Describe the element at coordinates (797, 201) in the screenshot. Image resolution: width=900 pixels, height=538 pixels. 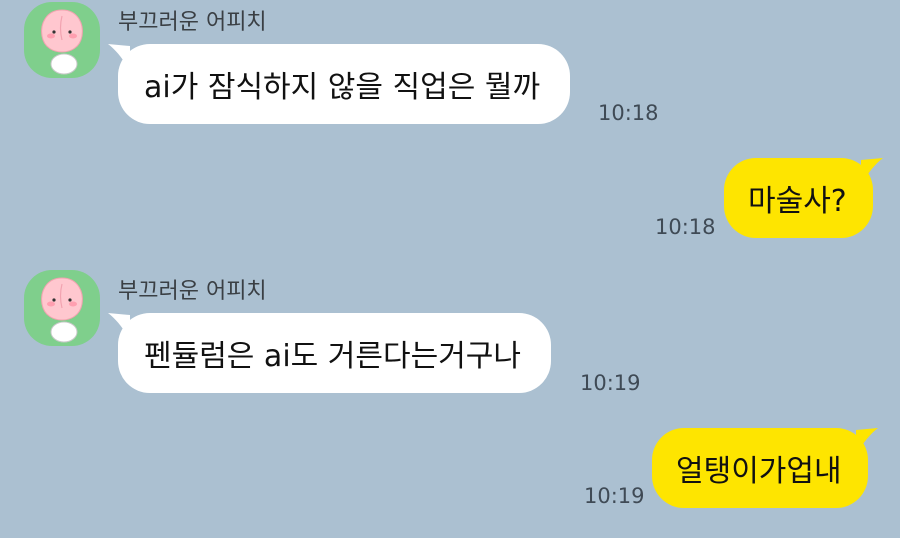
I see `message-text: 마술사?` at that location.